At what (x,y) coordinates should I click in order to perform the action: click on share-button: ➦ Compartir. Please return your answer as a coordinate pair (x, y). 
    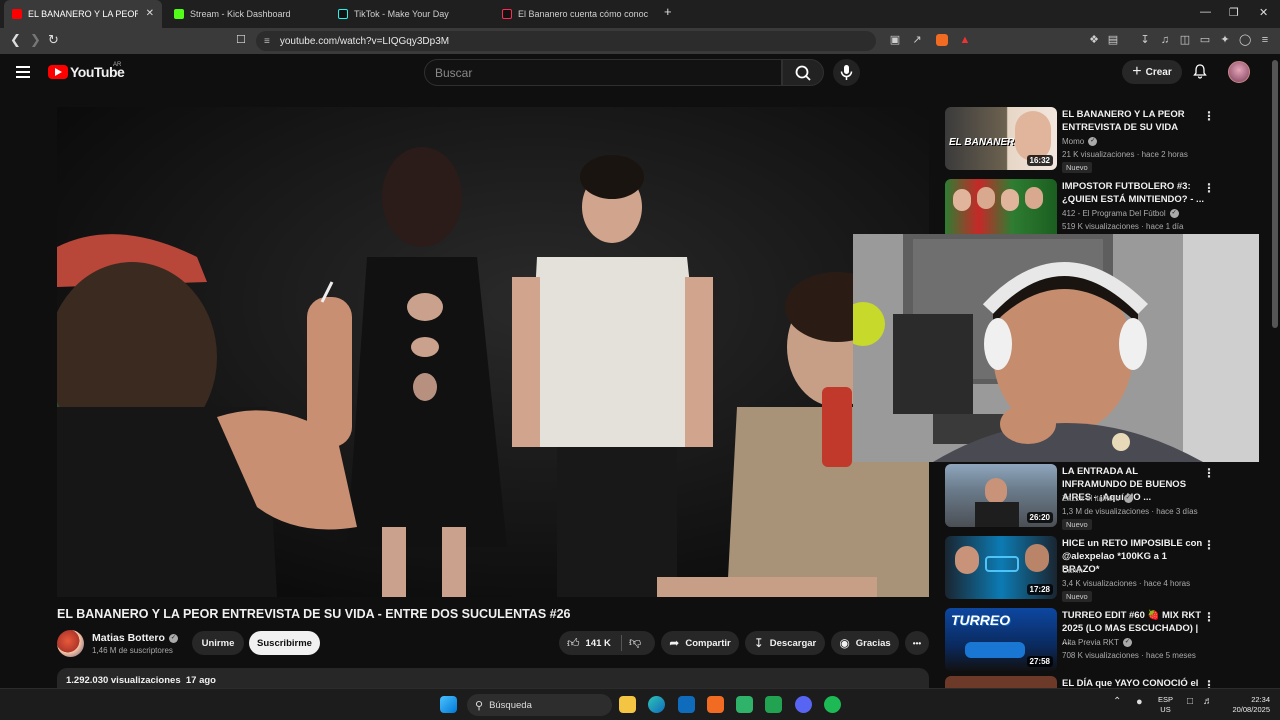
    Looking at the image, I should click on (700, 643).